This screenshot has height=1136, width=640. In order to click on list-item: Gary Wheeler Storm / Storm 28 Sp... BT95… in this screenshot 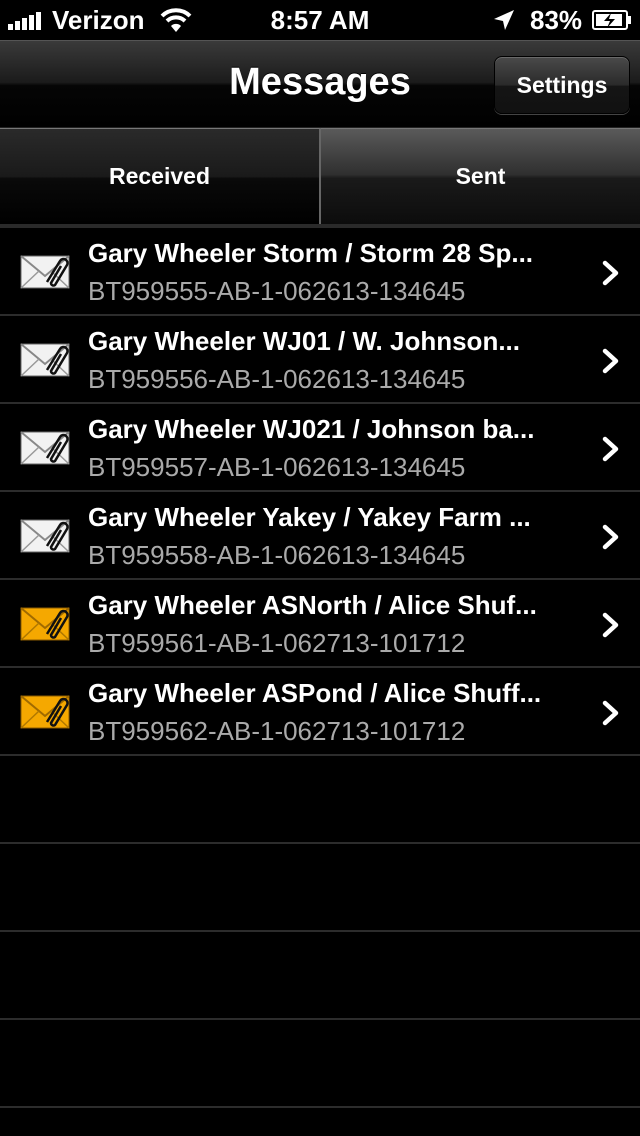, I will do `click(320, 272)`.